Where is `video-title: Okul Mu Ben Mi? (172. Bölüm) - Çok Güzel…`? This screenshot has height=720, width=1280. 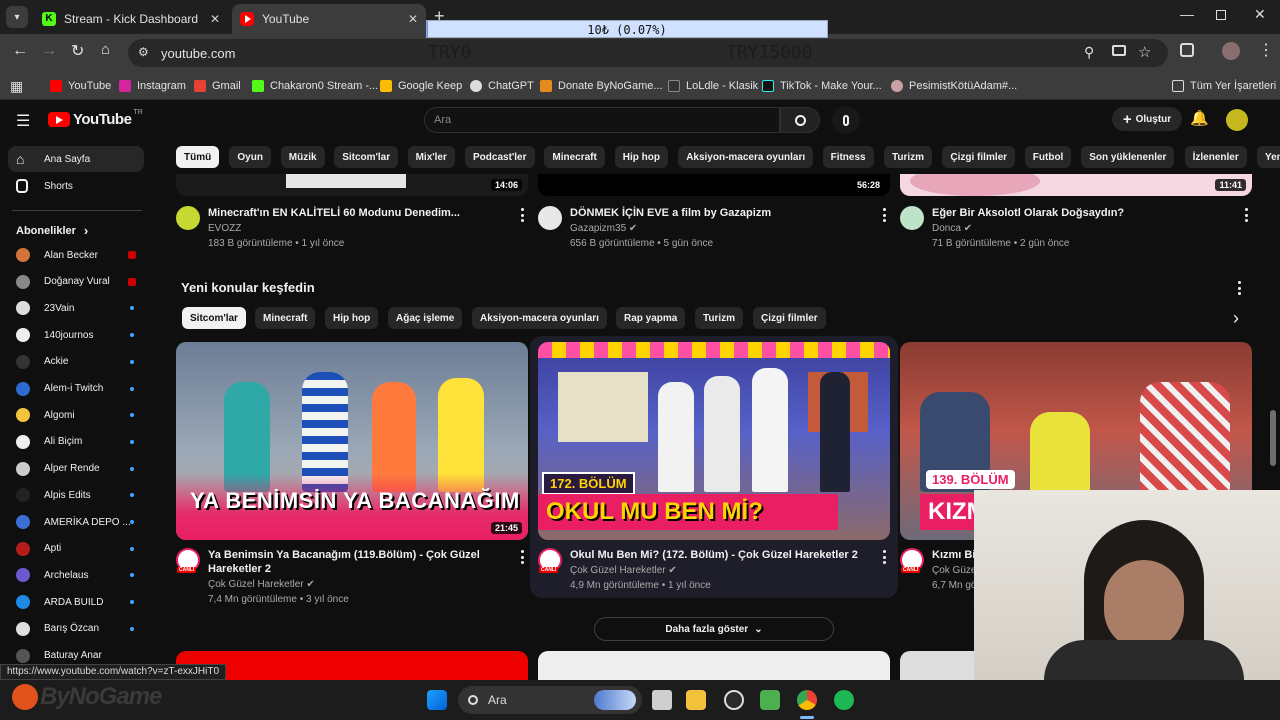
video-title: Okul Mu Ben Mi? (172. Bölüm) - Çok Güzel… is located at coordinates (722, 555).